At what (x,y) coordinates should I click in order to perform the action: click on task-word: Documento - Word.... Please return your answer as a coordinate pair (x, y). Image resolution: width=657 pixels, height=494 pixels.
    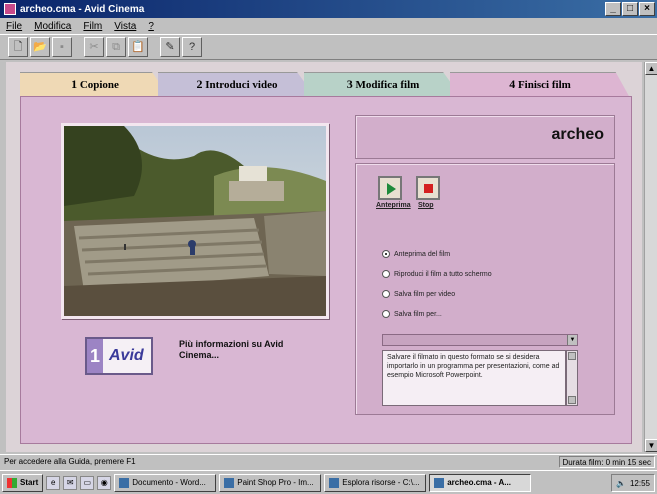
    Looking at the image, I should click on (165, 482).